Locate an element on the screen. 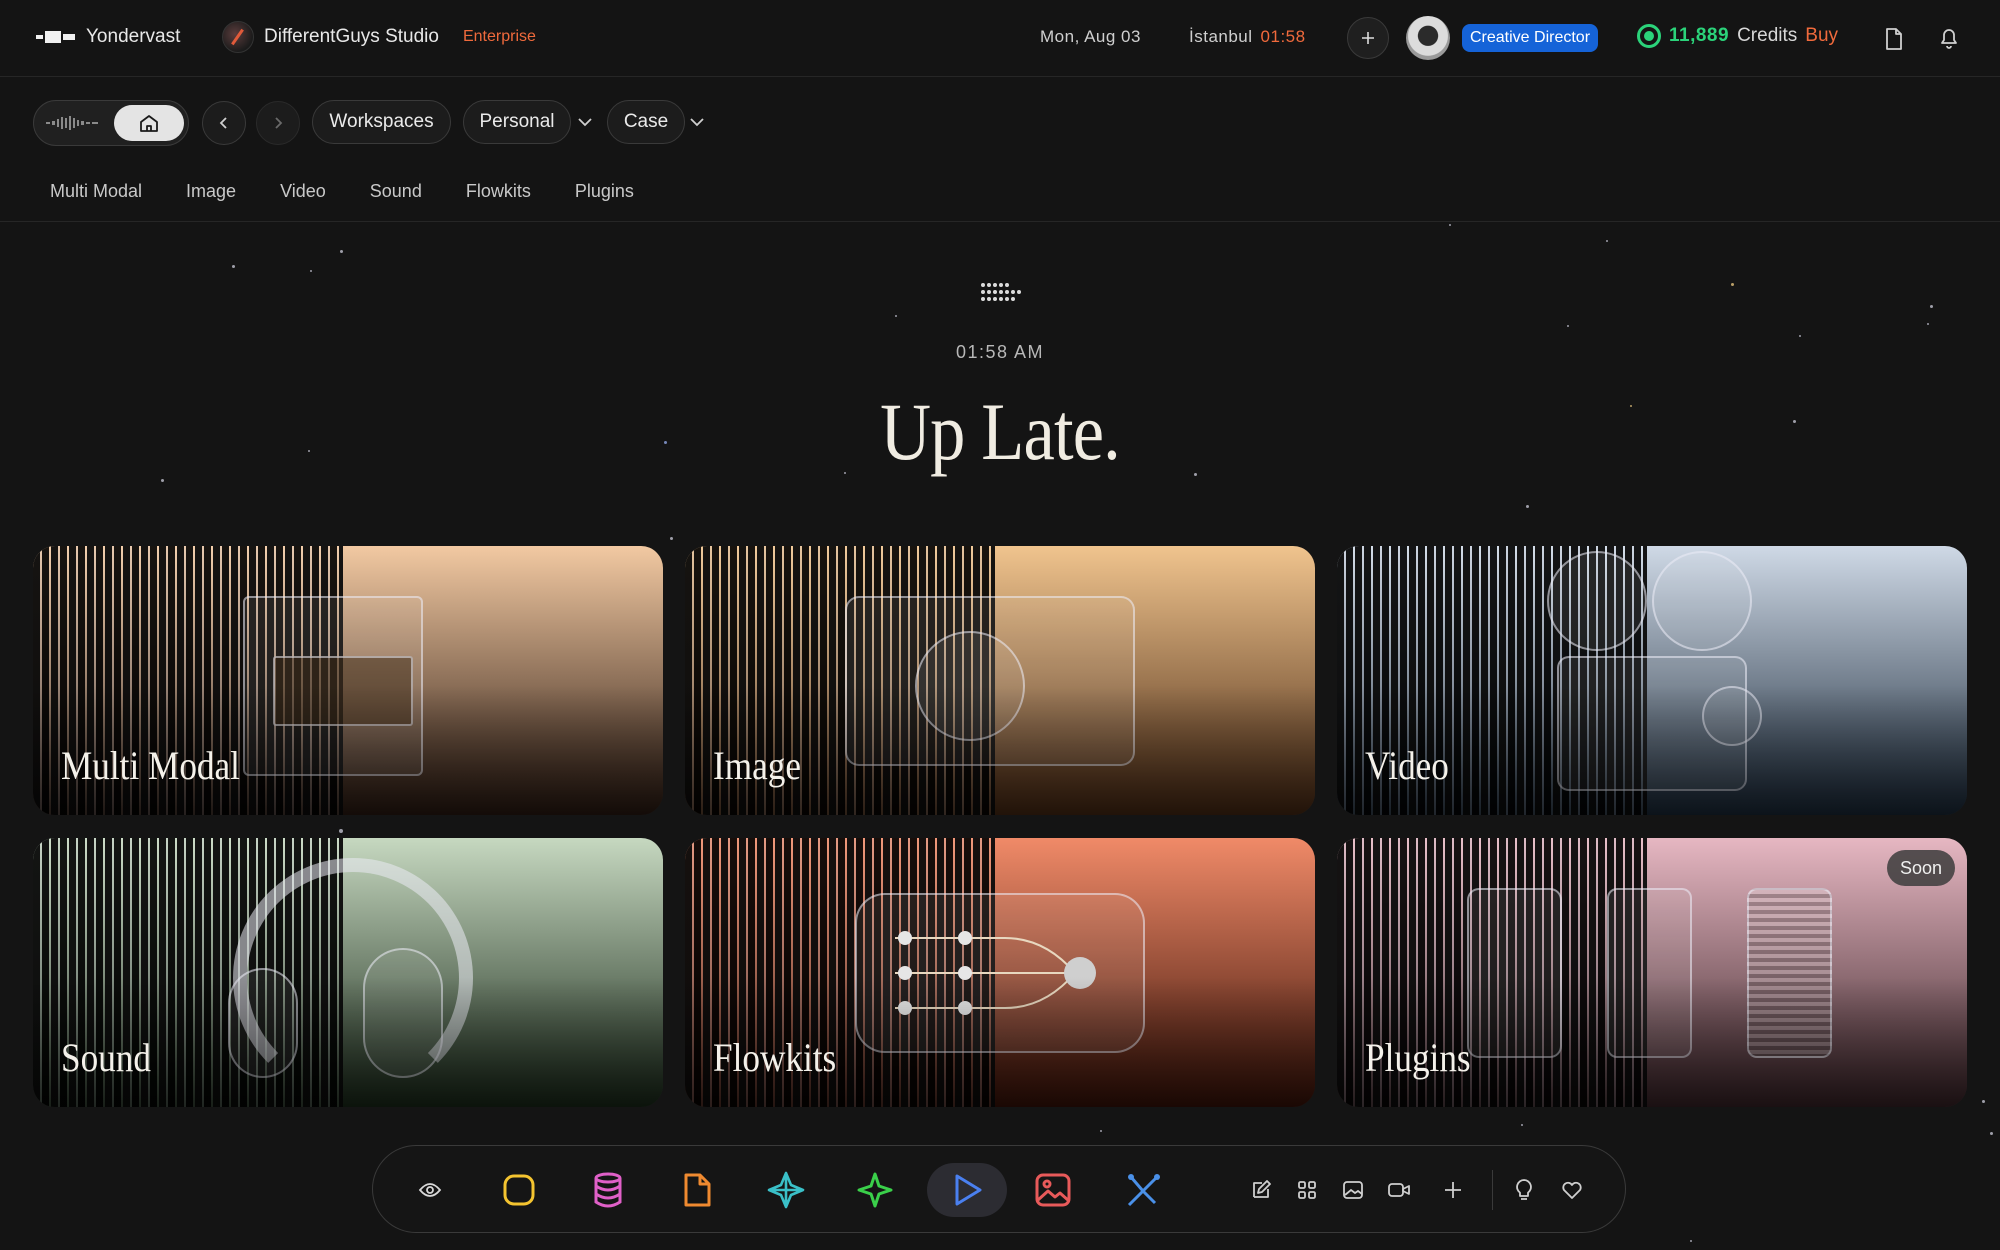 The height and width of the screenshot is (1250, 2000). credits: 11,889 Credits Buy is located at coordinates (1737, 36).